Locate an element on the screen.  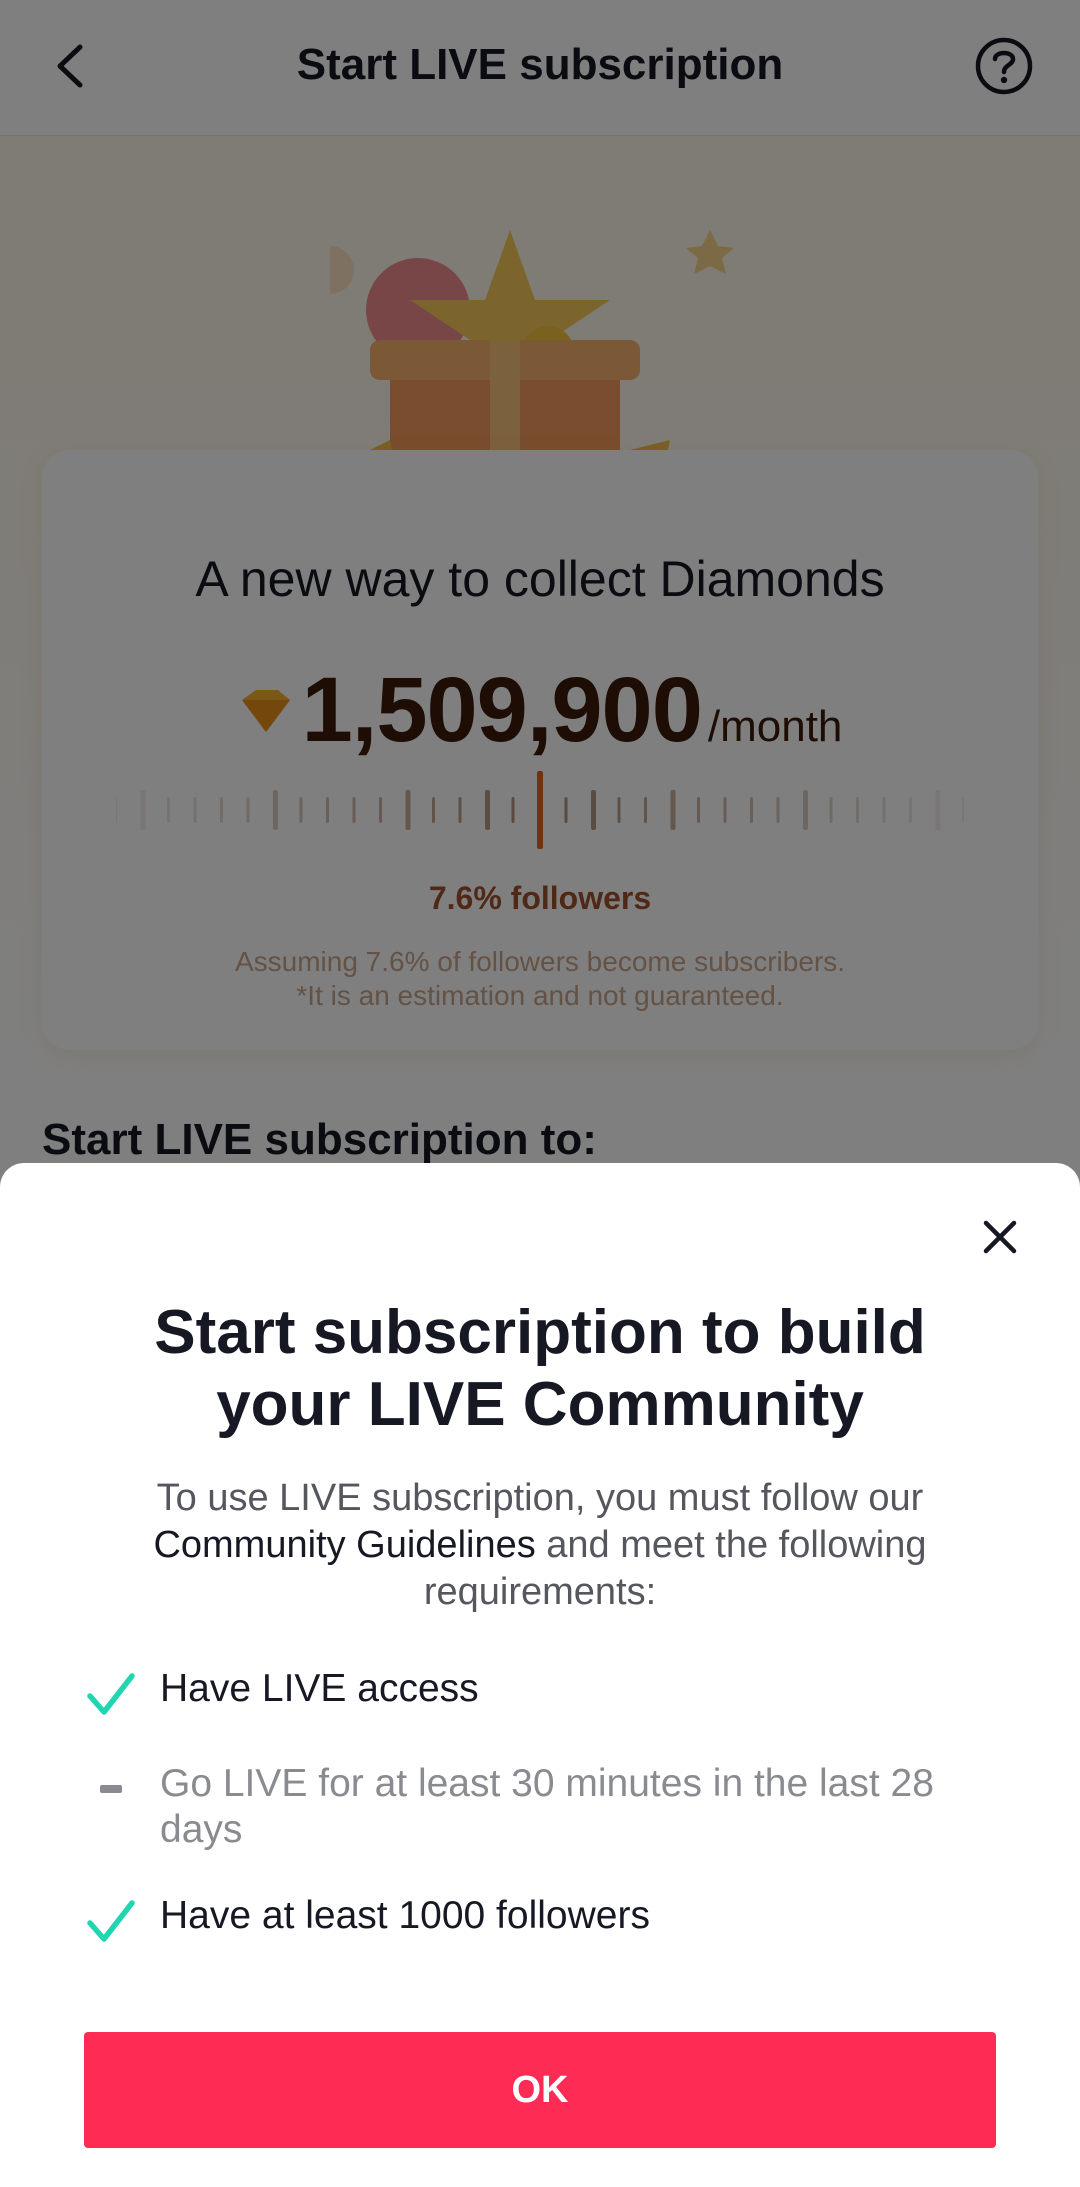
ok-button: OK is located at coordinates (540, 2090).